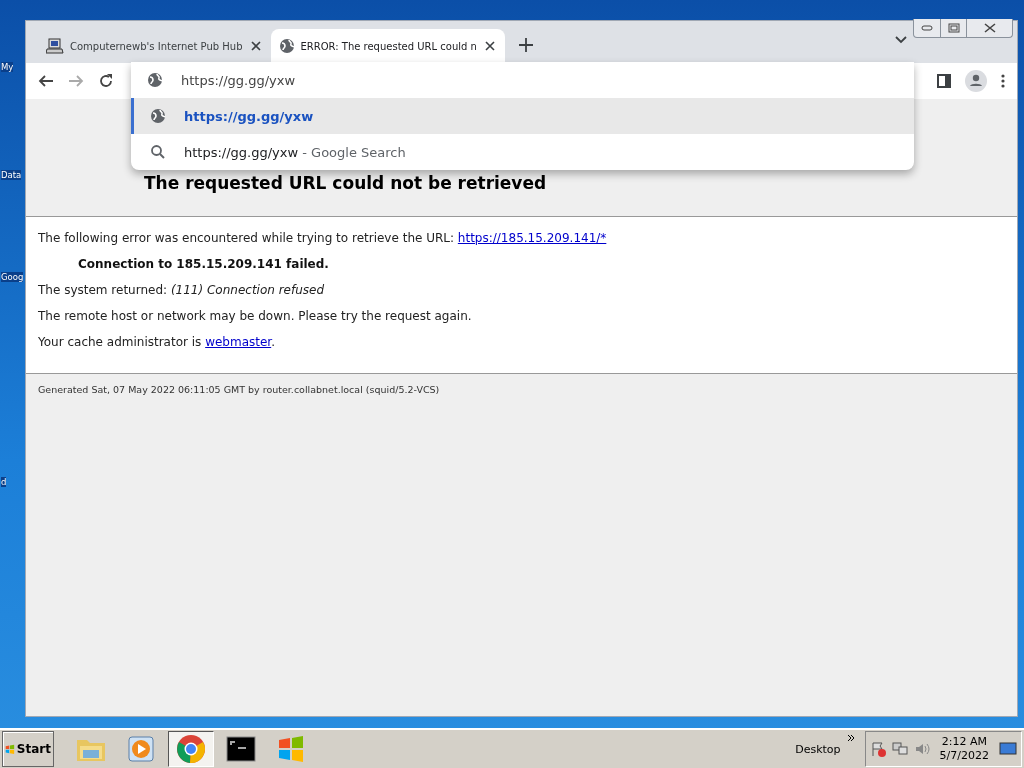 This screenshot has width=1024, height=768. I want to click on desktop-icon-label: Goog, so click(12, 277).